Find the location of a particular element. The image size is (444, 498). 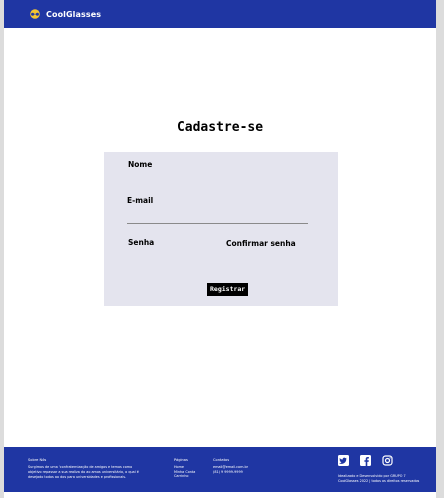

page-title: Cadastre-se is located at coordinates (220, 127).